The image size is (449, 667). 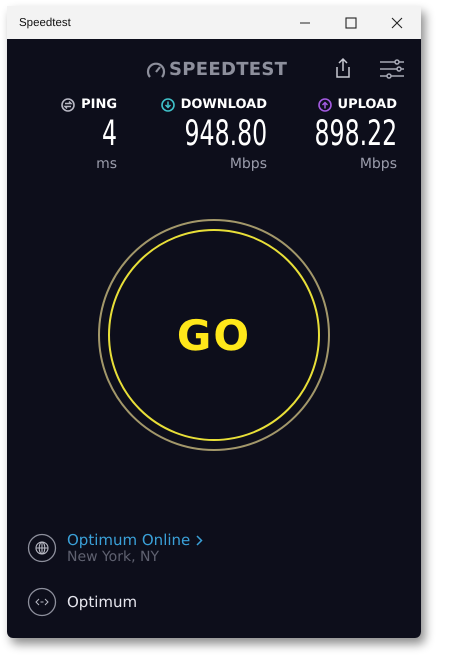 I want to click on server-name: Optimum, so click(x=102, y=602).